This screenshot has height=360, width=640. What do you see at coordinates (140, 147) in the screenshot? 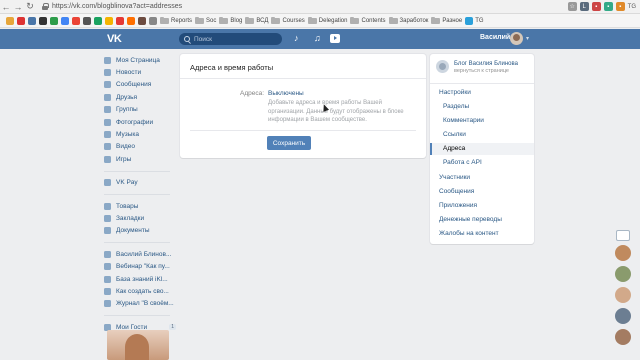
I see `sidebar-item-video: Видео` at bounding box center [140, 147].